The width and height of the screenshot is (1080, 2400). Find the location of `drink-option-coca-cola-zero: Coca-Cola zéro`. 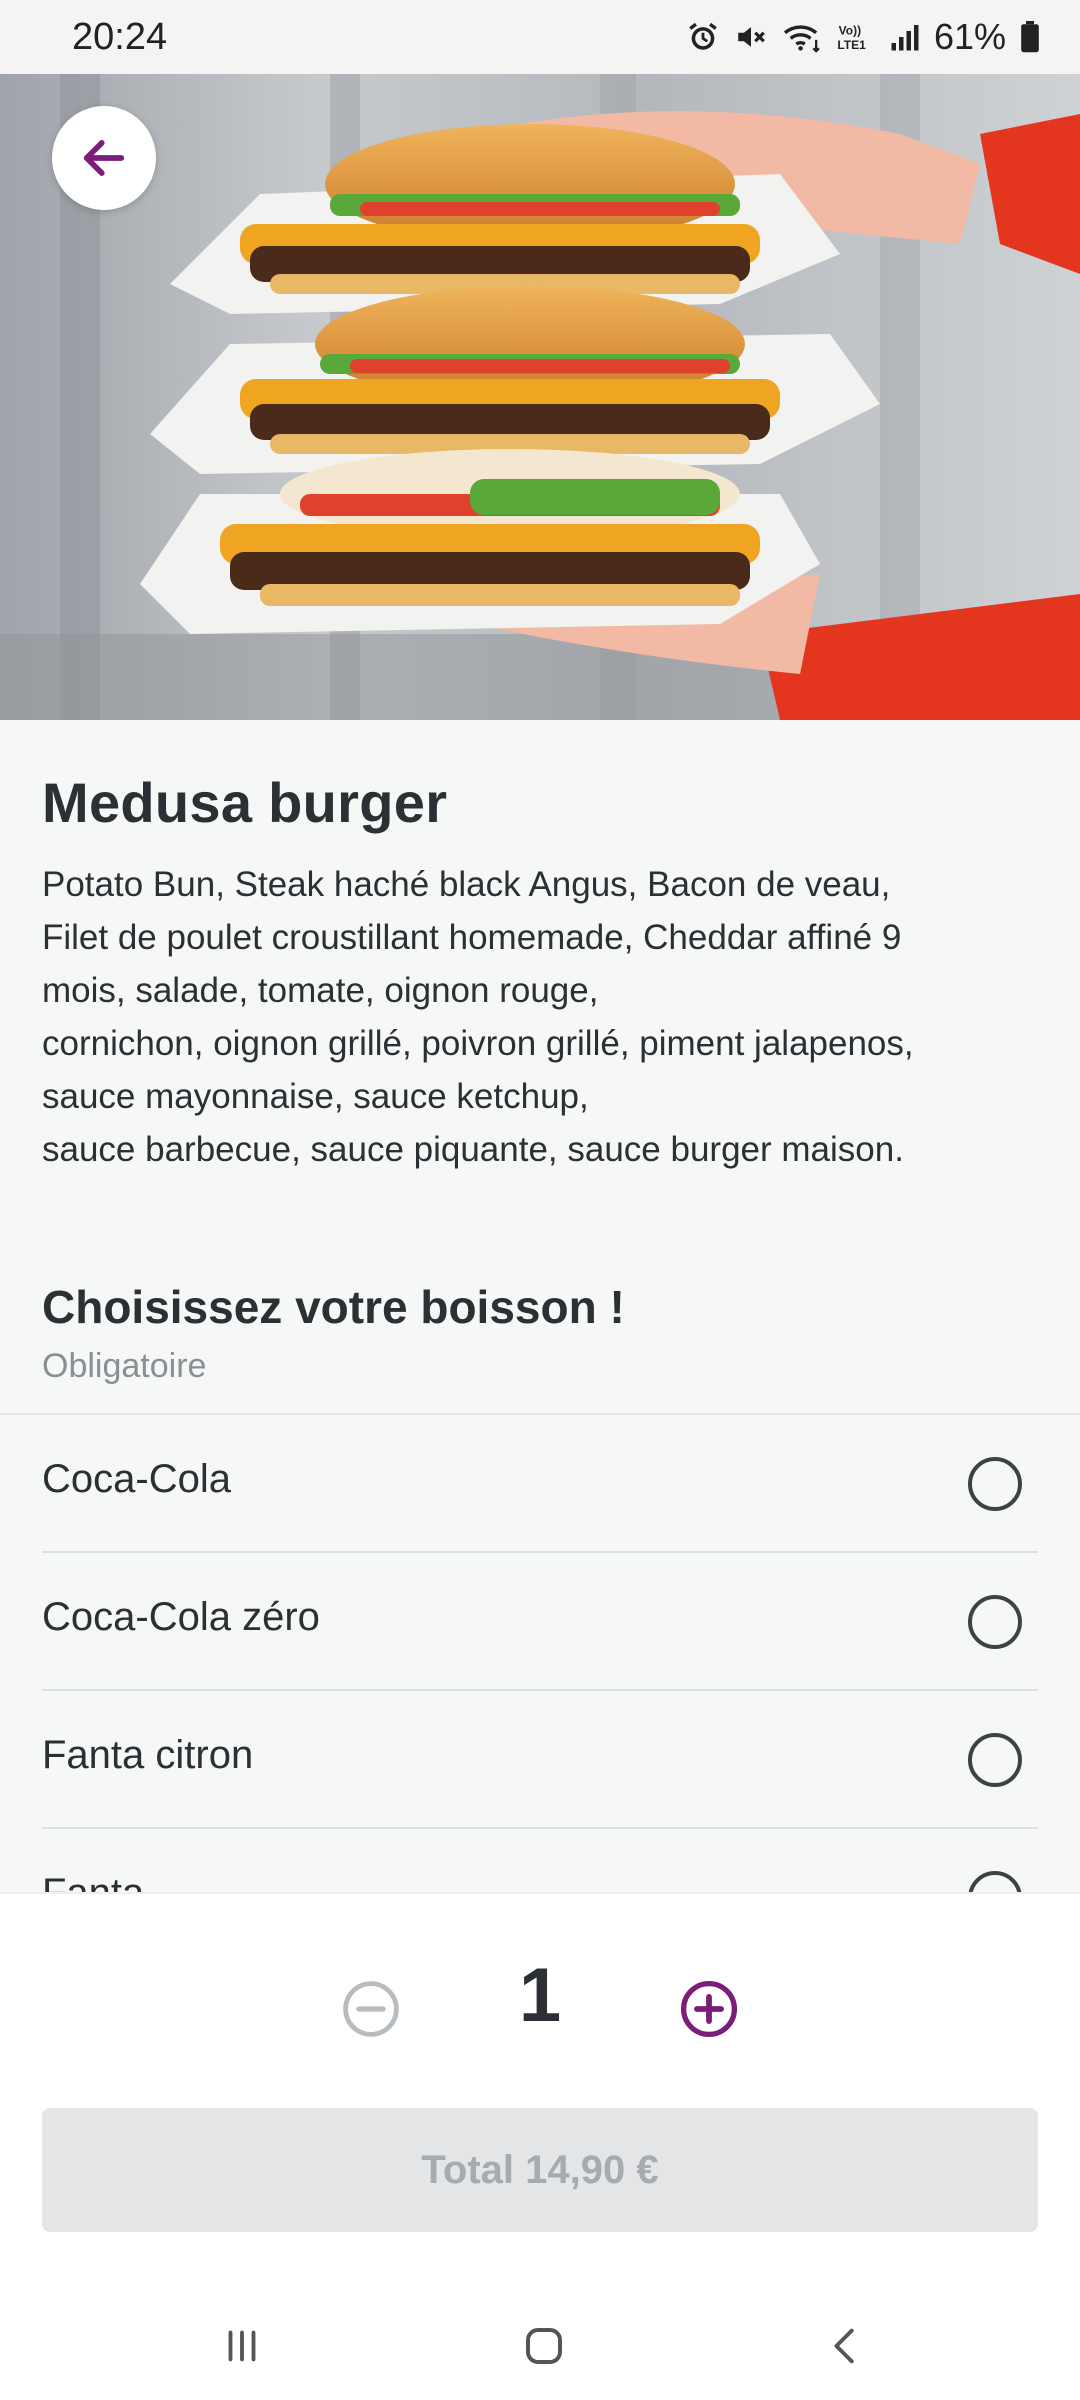

drink-option-coca-cola-zero: Coca-Cola zéro is located at coordinates (540, 1622).